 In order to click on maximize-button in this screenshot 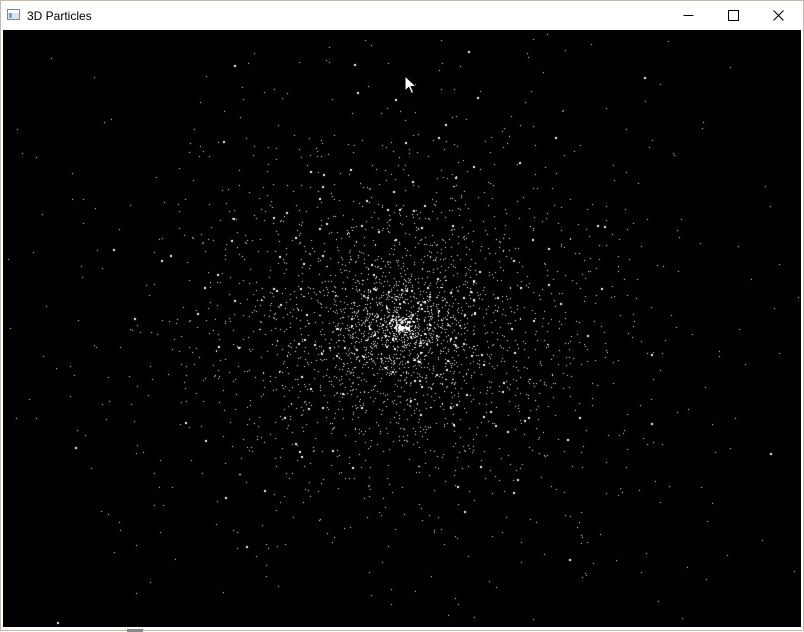, I will do `click(733, 15)`.